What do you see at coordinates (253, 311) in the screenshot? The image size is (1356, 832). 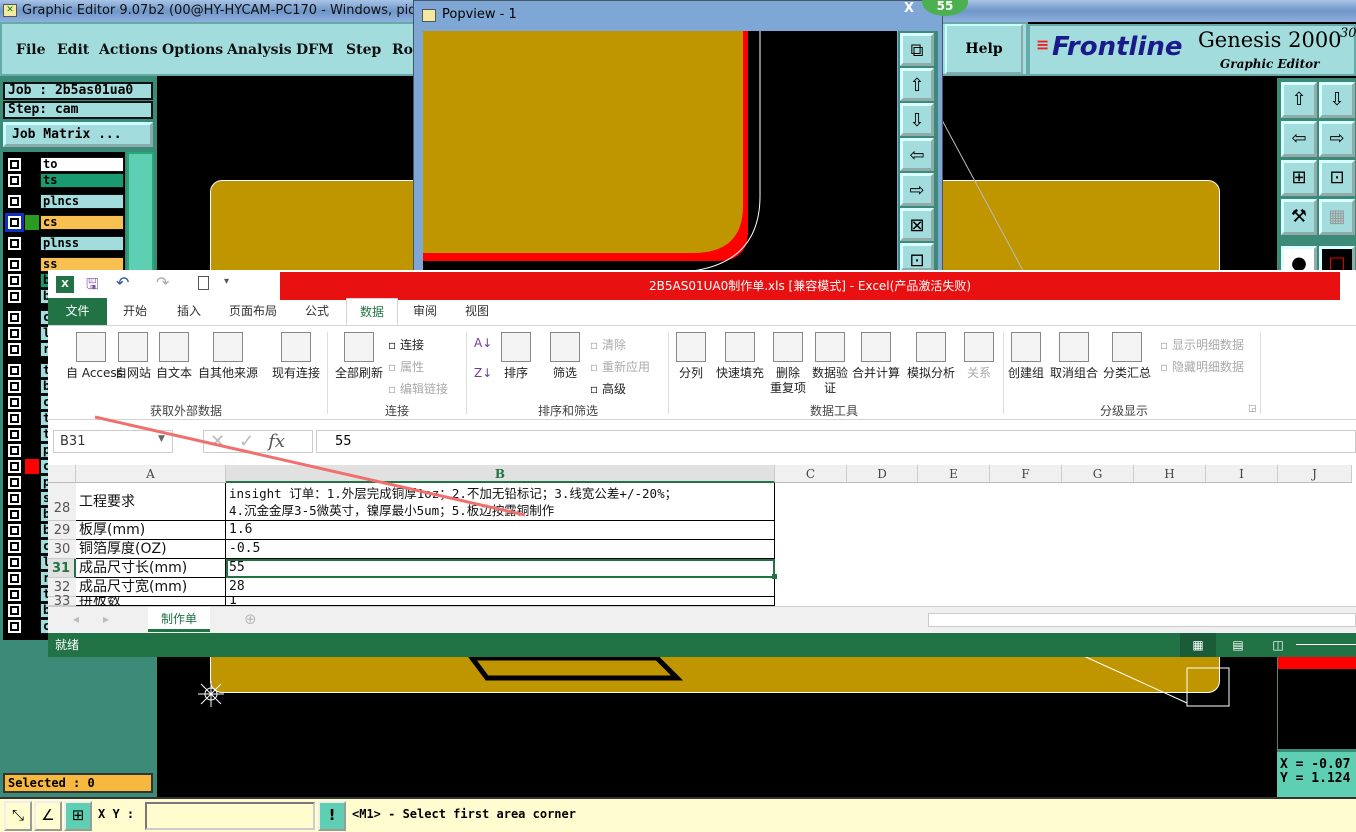 I see `tab-3: 页面布局` at bounding box center [253, 311].